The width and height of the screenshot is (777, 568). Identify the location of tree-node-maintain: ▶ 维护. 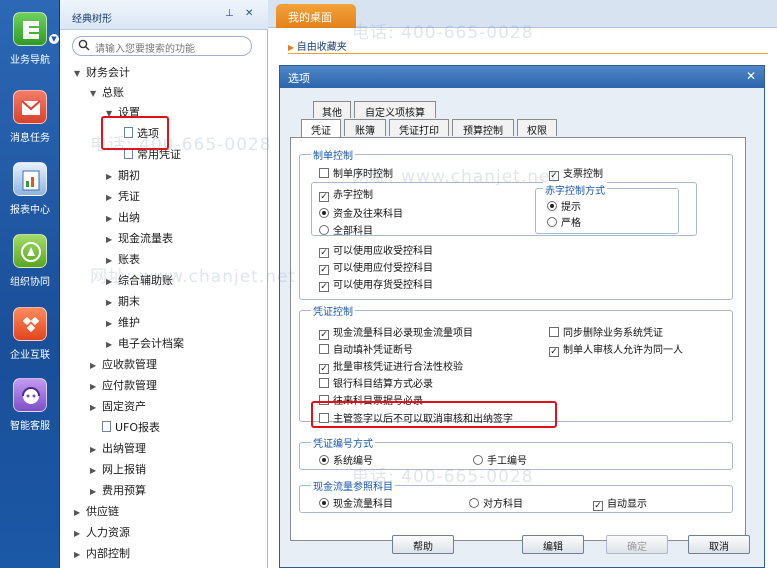
(123, 322).